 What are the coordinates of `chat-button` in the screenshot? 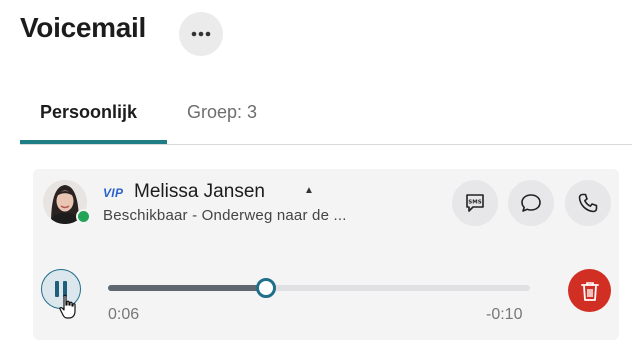 It's located at (531, 203).